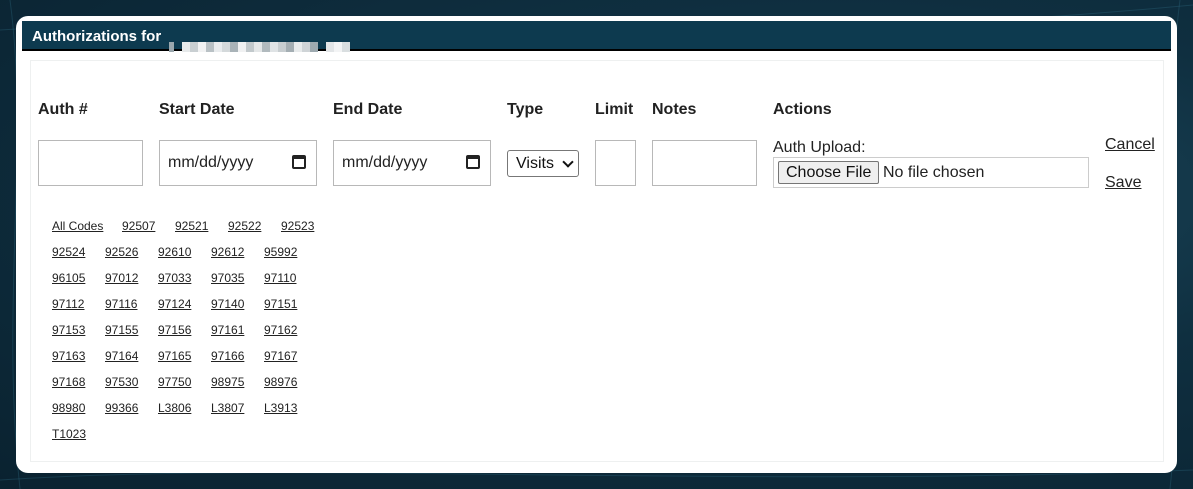 This screenshot has width=1193, height=489. Describe the element at coordinates (63, 109) in the screenshot. I see `header-auth-number: Auth #` at that location.